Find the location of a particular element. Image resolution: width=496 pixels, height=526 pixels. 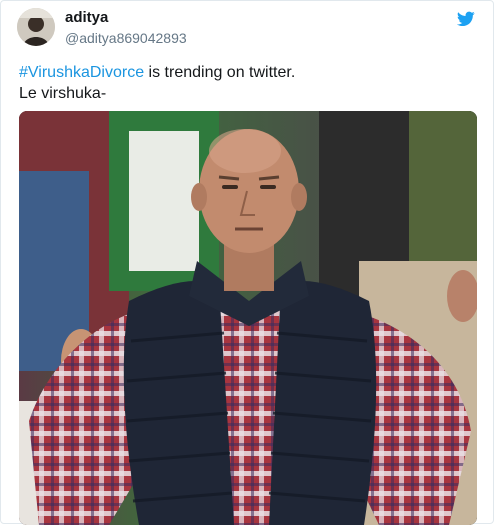

user-avatar is located at coordinates (36, 27).